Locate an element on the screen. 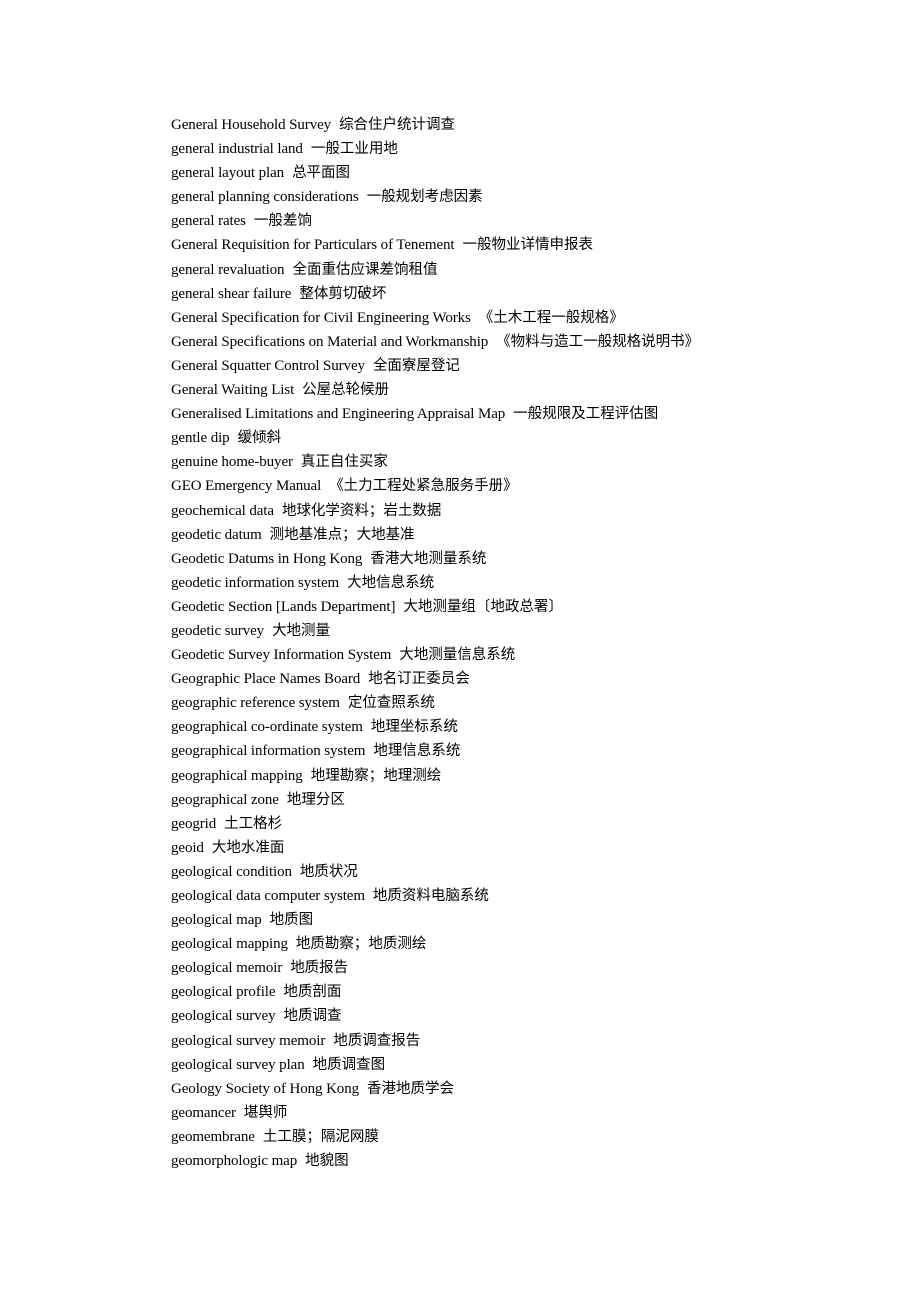 The height and width of the screenshot is (1302, 920). chinese-translation: 一般差饷 is located at coordinates (282, 221).